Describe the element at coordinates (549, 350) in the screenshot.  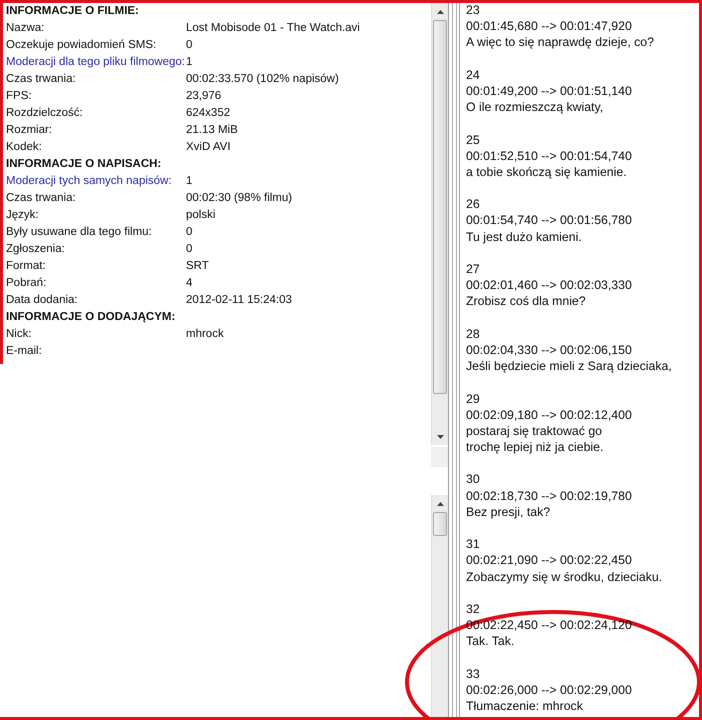
I see `subtitle-timestamp: 00:02:04,330 --> 00:02:06,150` at that location.